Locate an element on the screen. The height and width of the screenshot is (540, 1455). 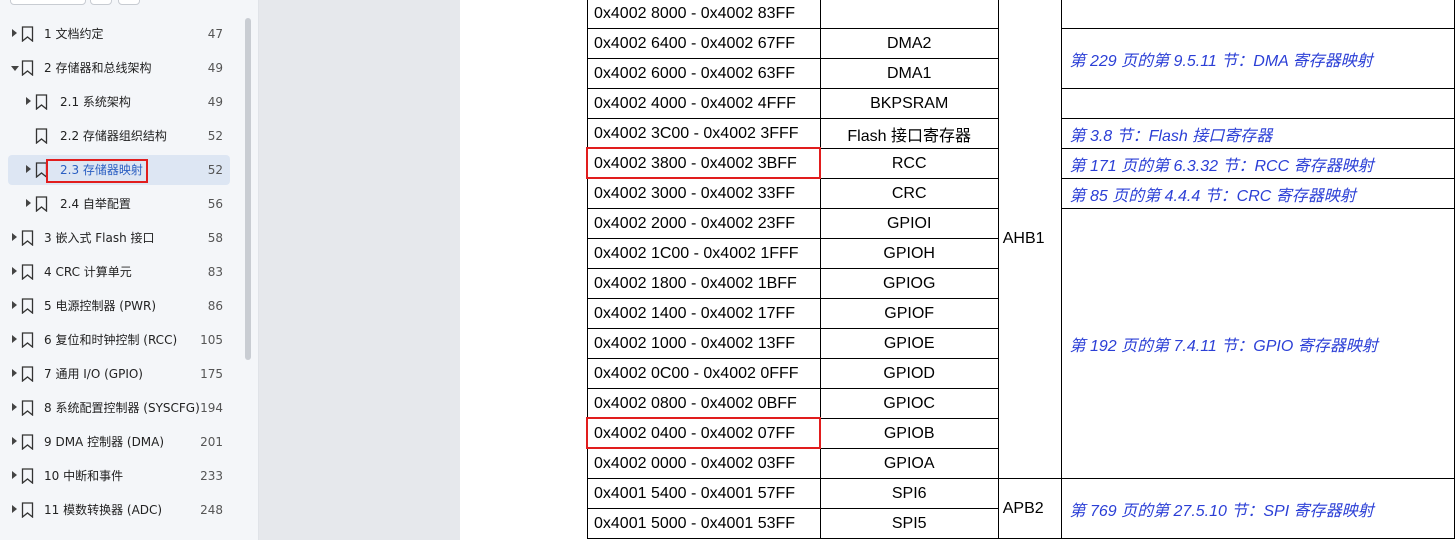
peripheral-cell: GPIOD is located at coordinates (909, 373).